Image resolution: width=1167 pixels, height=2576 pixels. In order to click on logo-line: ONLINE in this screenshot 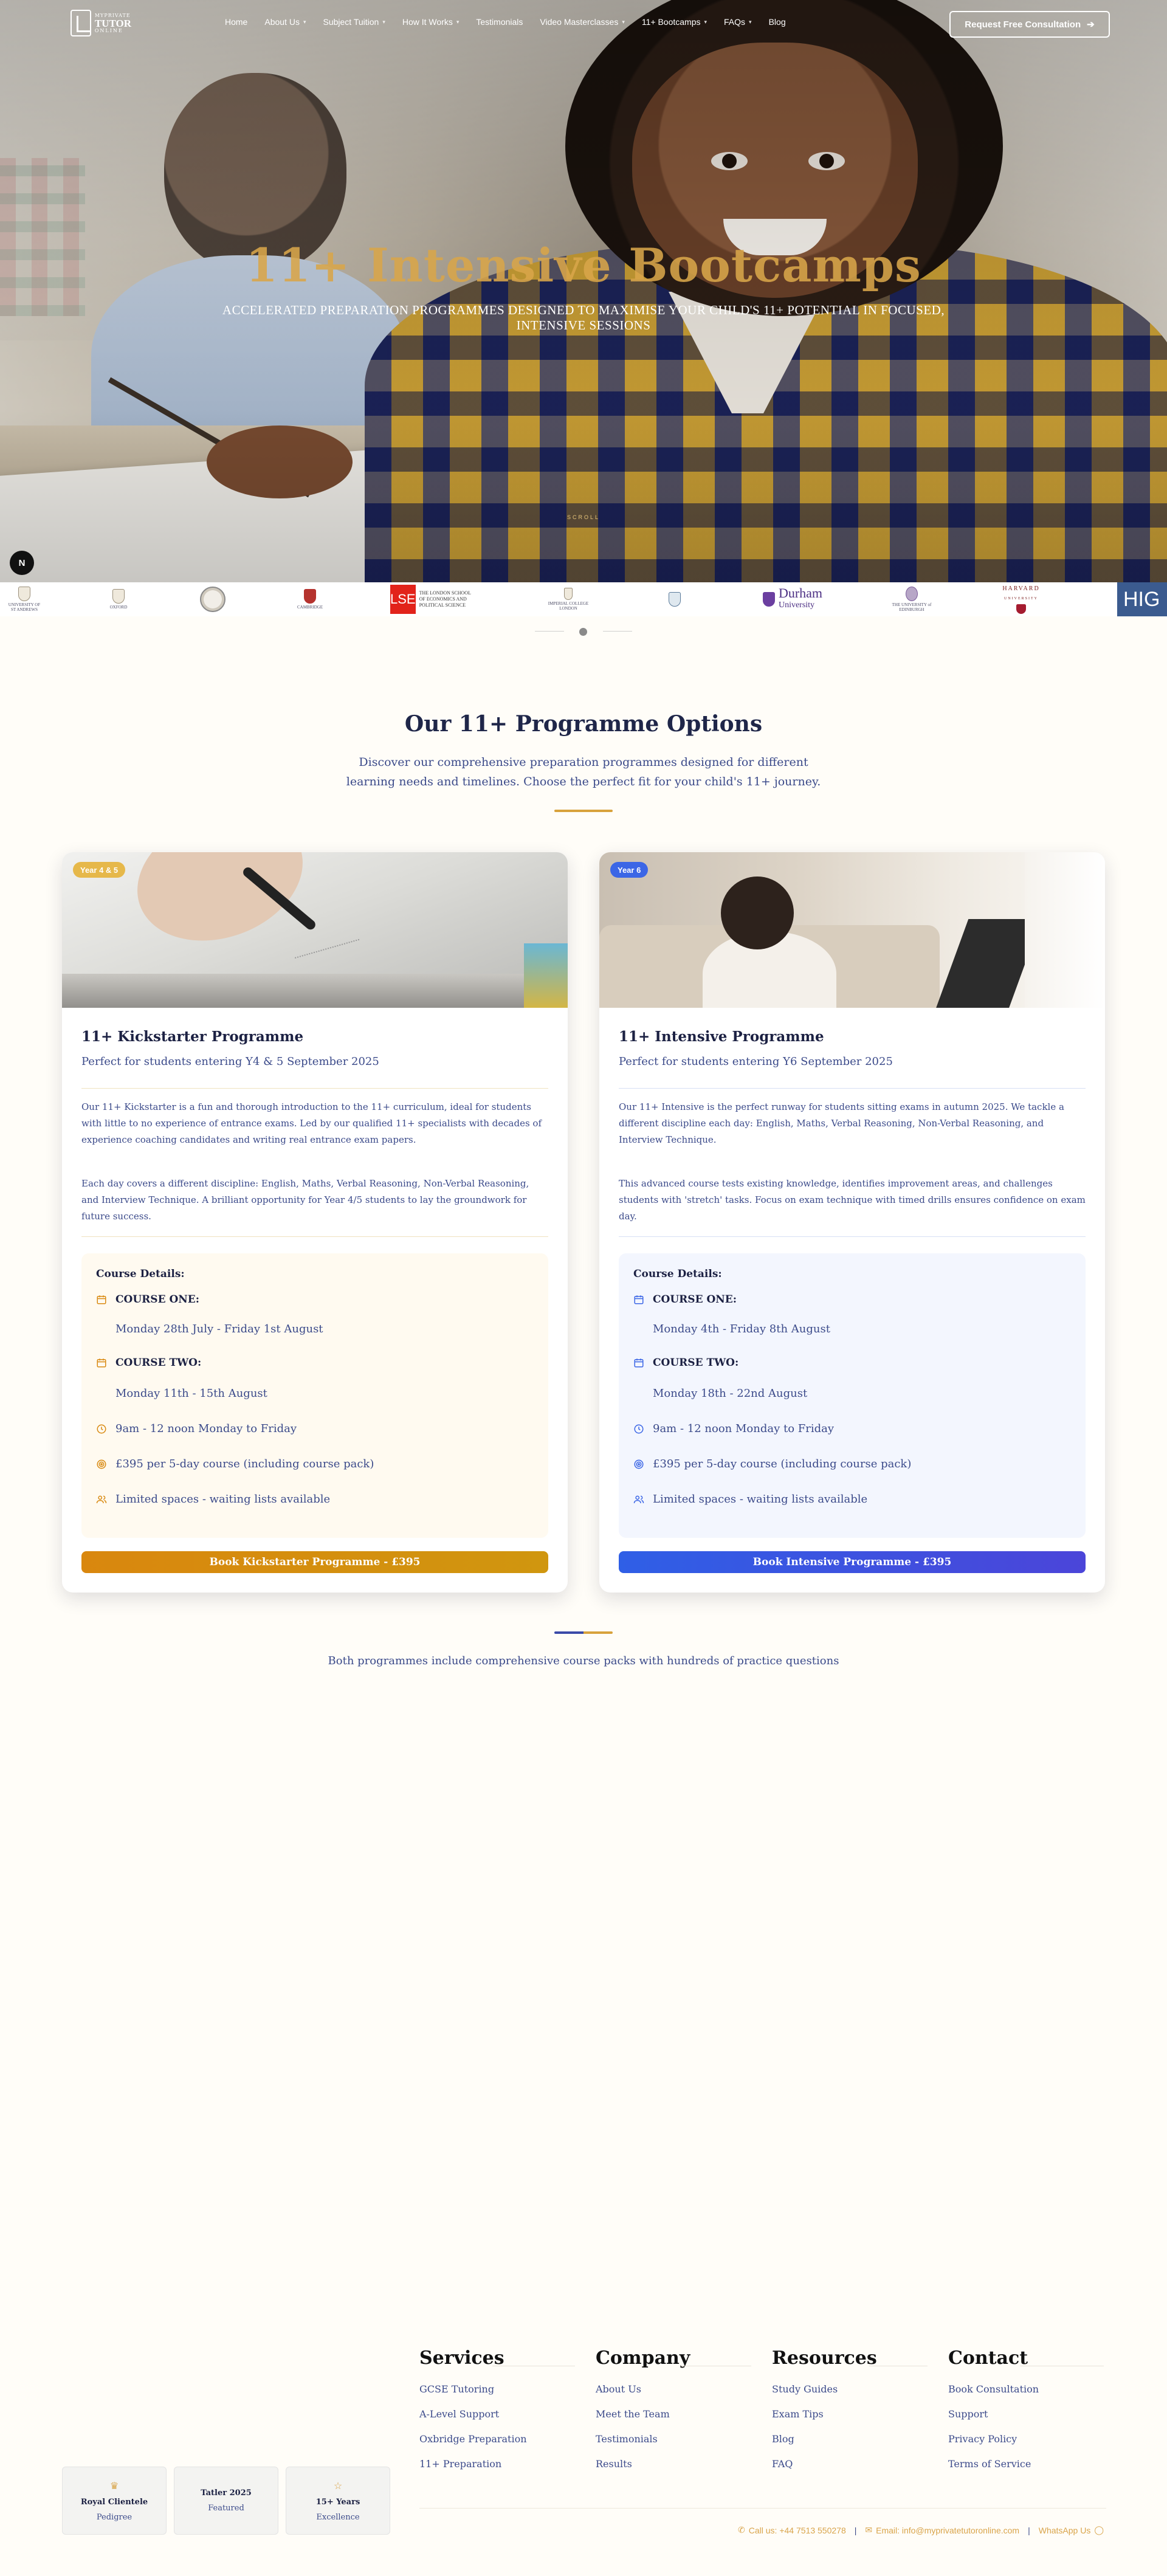, I will do `click(108, 30)`.